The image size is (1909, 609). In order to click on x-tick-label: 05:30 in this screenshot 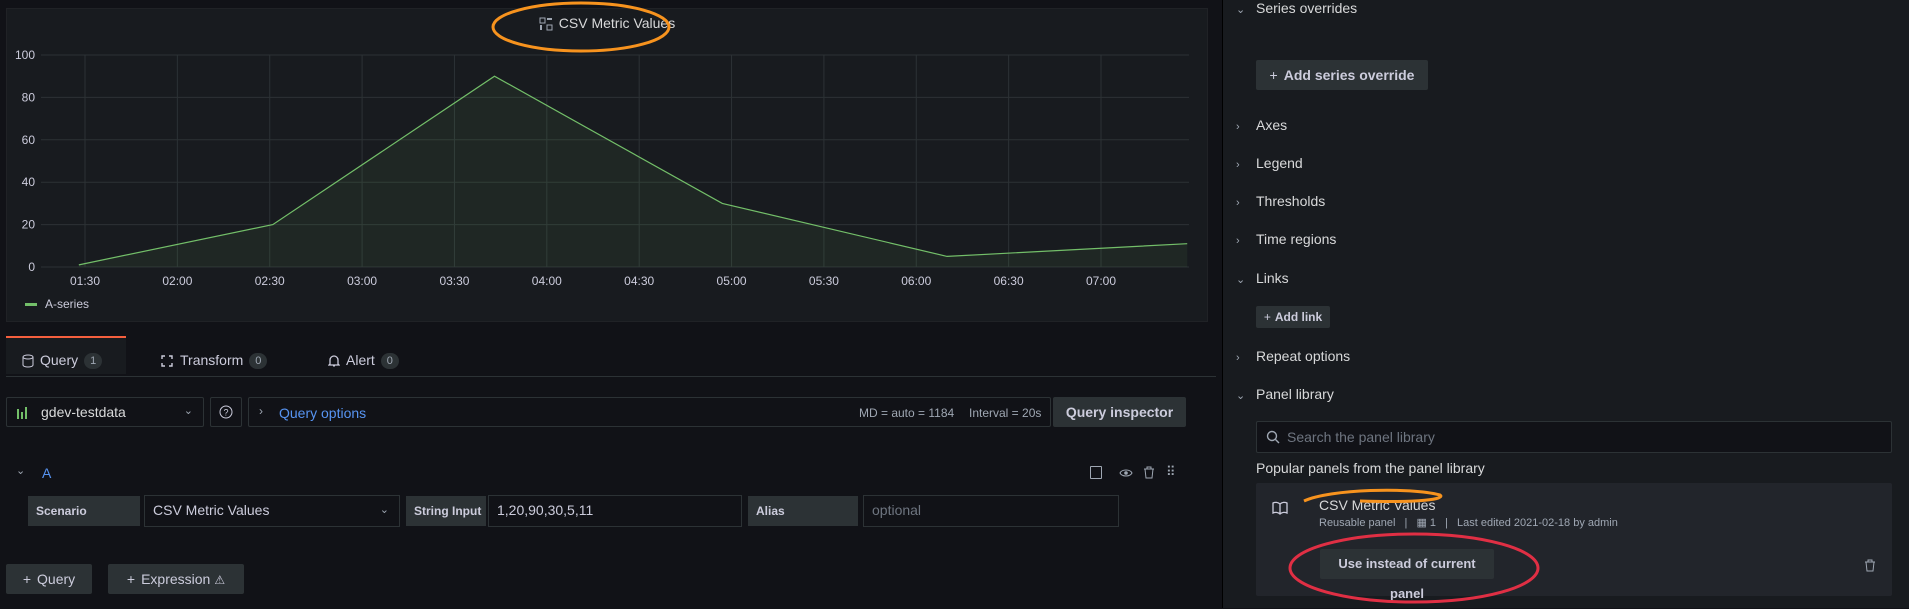, I will do `click(824, 281)`.